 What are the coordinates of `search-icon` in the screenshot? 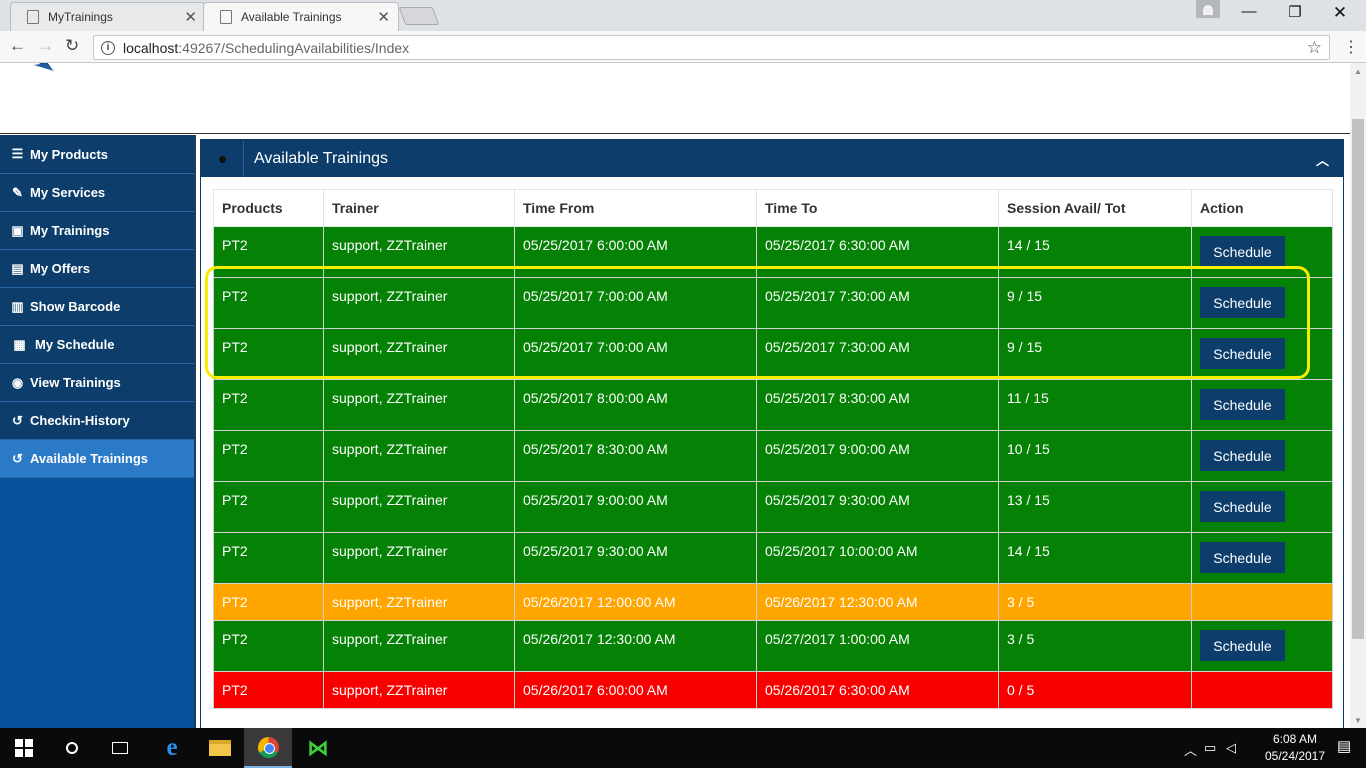 It's located at (72, 748).